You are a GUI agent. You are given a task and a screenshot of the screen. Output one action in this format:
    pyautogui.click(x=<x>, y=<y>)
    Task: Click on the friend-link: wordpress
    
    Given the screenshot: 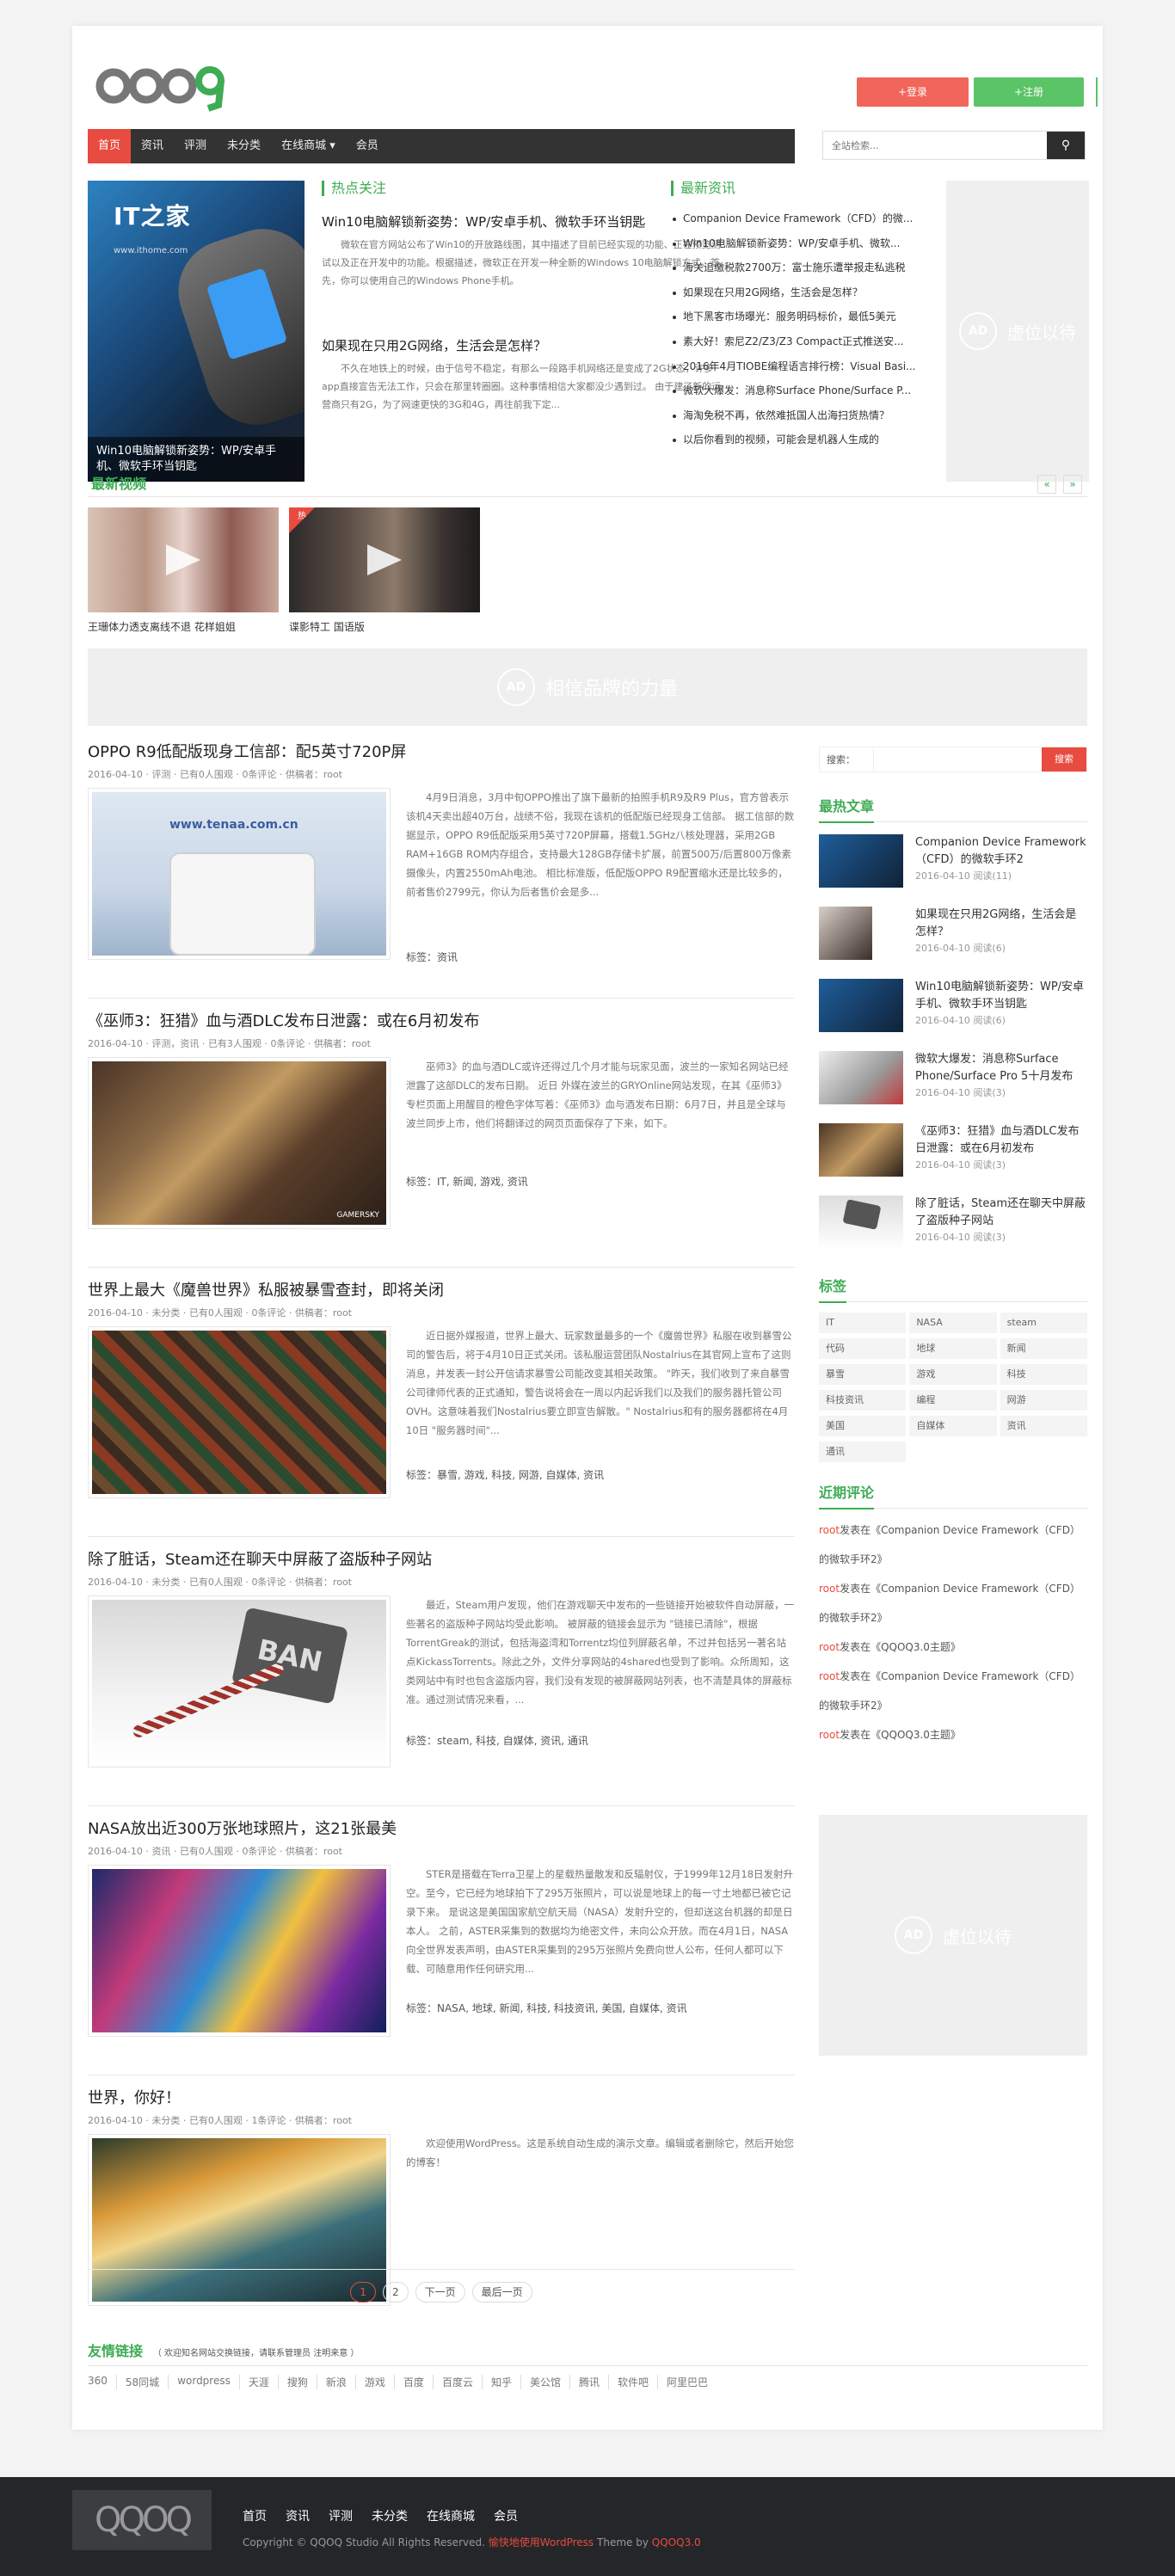 What is the action you would take?
    pyautogui.click(x=203, y=2382)
    